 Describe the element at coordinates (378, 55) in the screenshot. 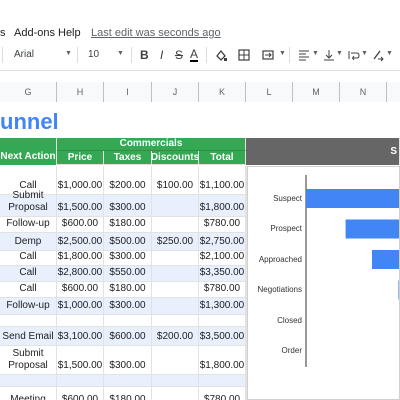

I see `text-rotation-icon` at that location.